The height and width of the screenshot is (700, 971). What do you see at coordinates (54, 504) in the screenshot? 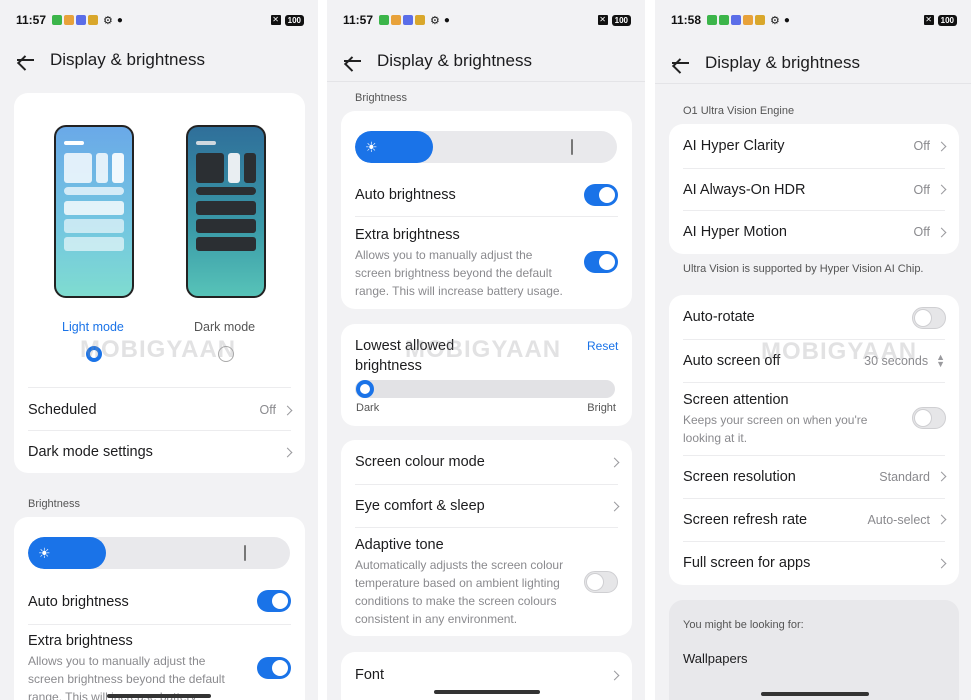
I see `brightness-section-label: Brightness` at bounding box center [54, 504].